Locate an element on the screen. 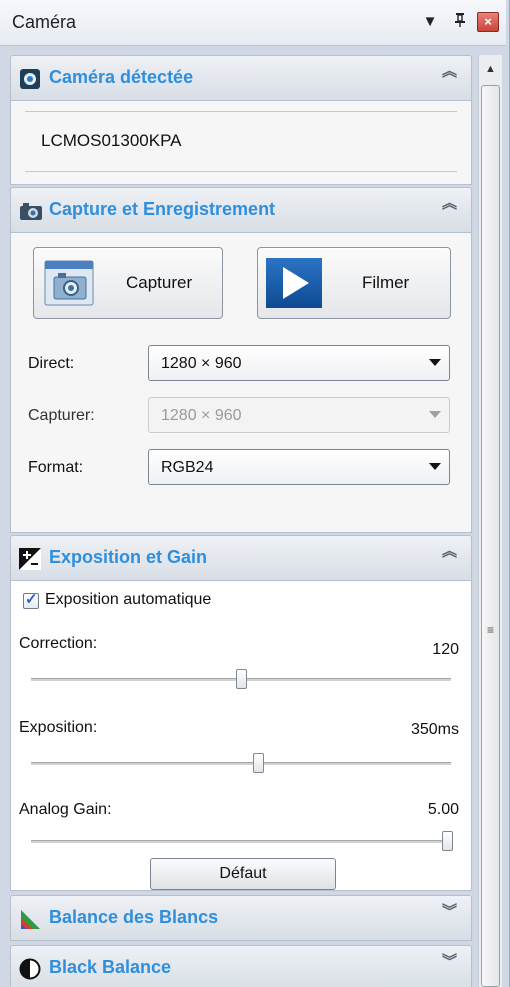 The width and height of the screenshot is (510, 987). camera-icon is located at coordinates (30, 211).